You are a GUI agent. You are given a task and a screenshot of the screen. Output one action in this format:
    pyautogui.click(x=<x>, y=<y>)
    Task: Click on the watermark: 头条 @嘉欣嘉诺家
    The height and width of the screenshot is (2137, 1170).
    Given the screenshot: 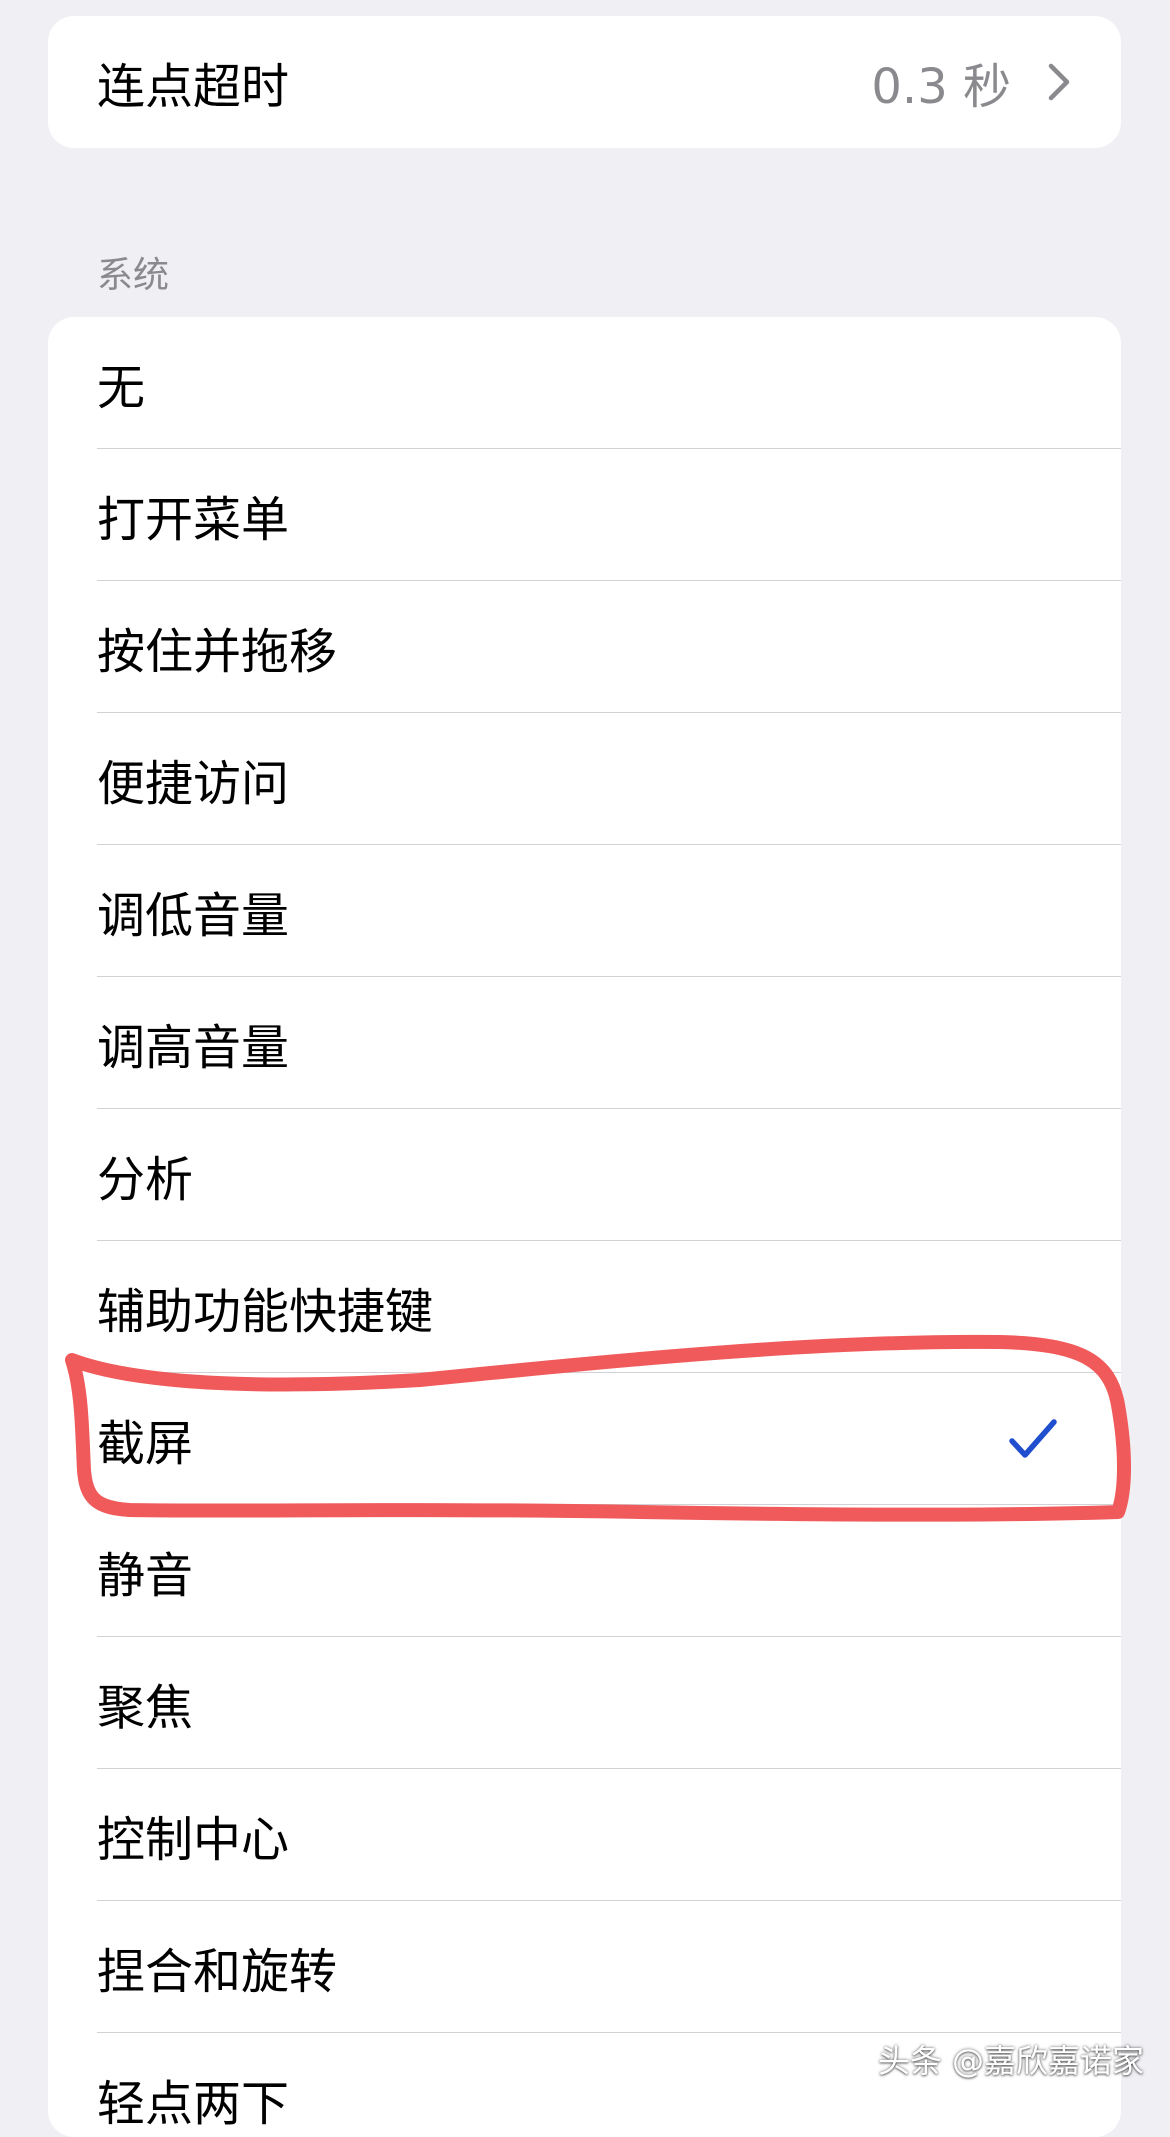 What is the action you would take?
    pyautogui.click(x=1010, y=2061)
    